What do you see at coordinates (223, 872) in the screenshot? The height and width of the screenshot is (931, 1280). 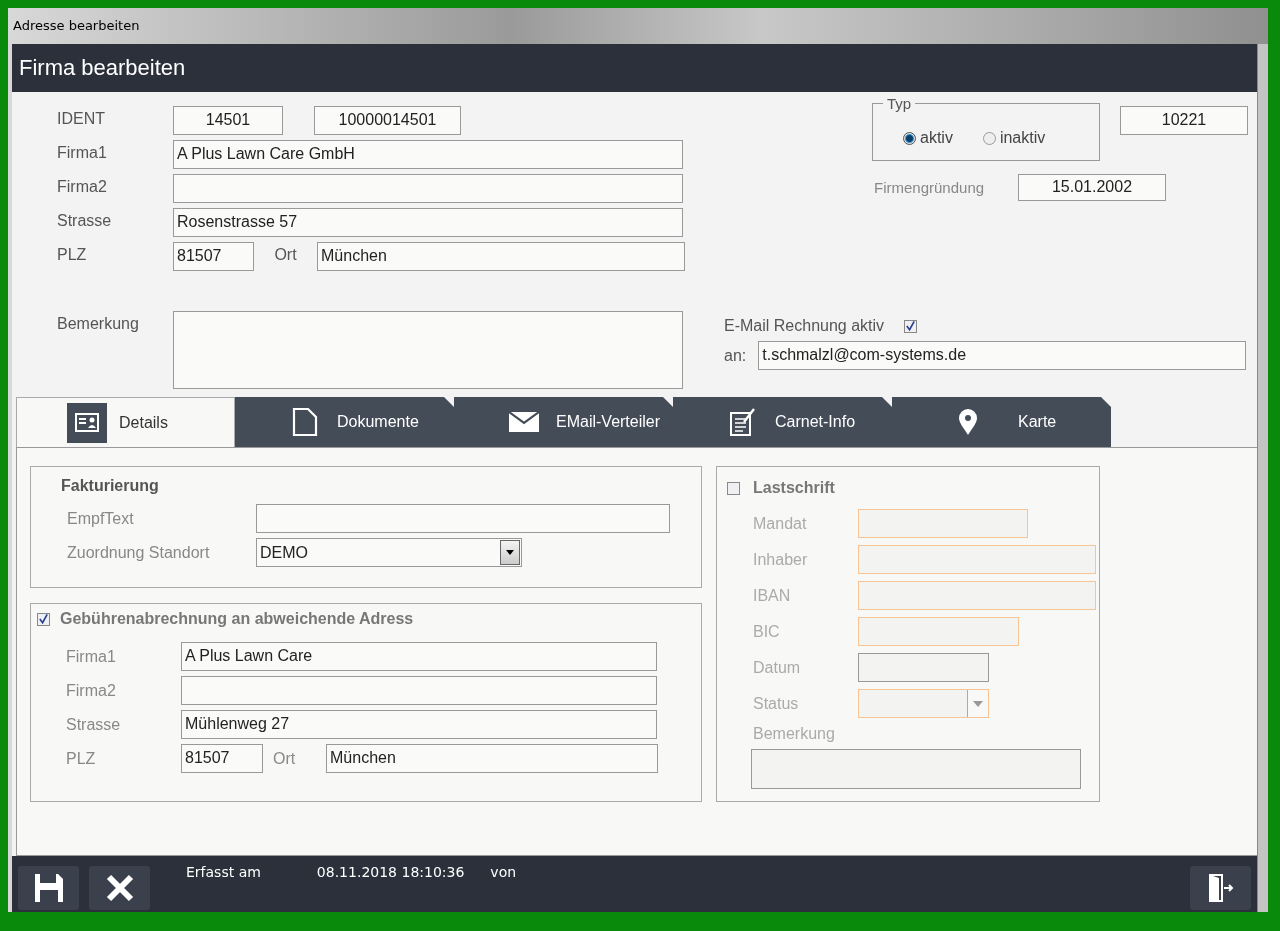 I see `created-label: Erfasst am` at bounding box center [223, 872].